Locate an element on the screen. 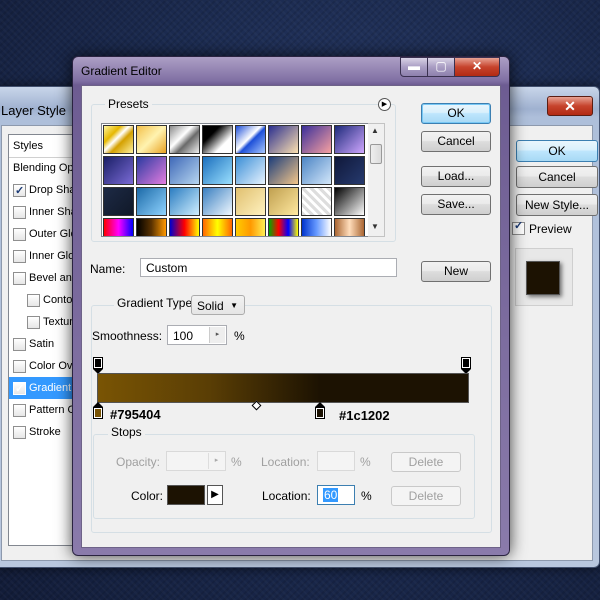 The image size is (600, 600). style-item: Pattern Overlay is located at coordinates (44, 410).